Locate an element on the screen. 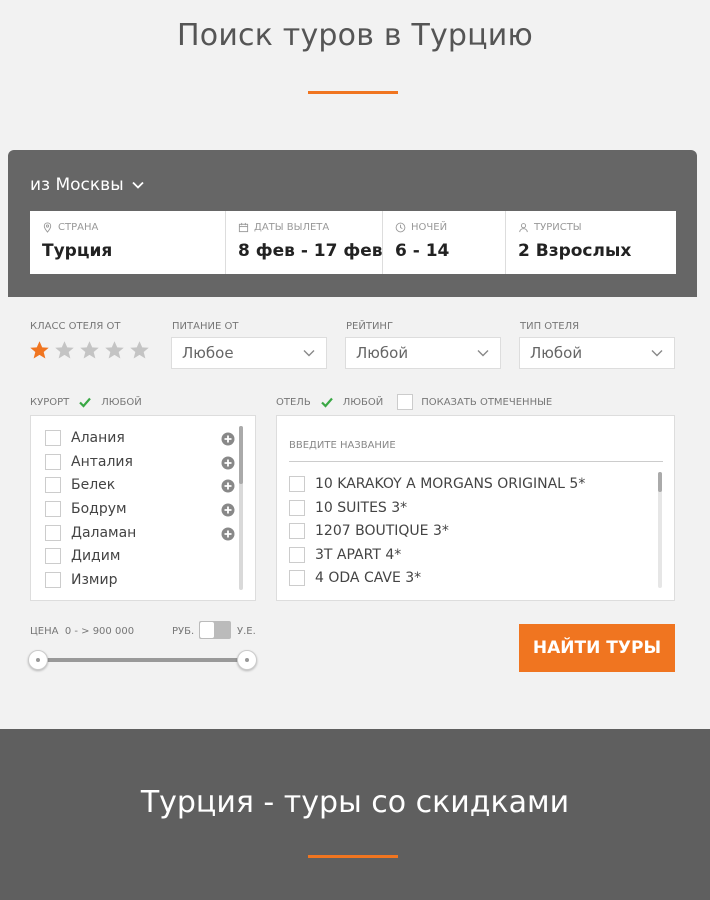  resort-item-dalaman: Даламан is located at coordinates (90, 533).